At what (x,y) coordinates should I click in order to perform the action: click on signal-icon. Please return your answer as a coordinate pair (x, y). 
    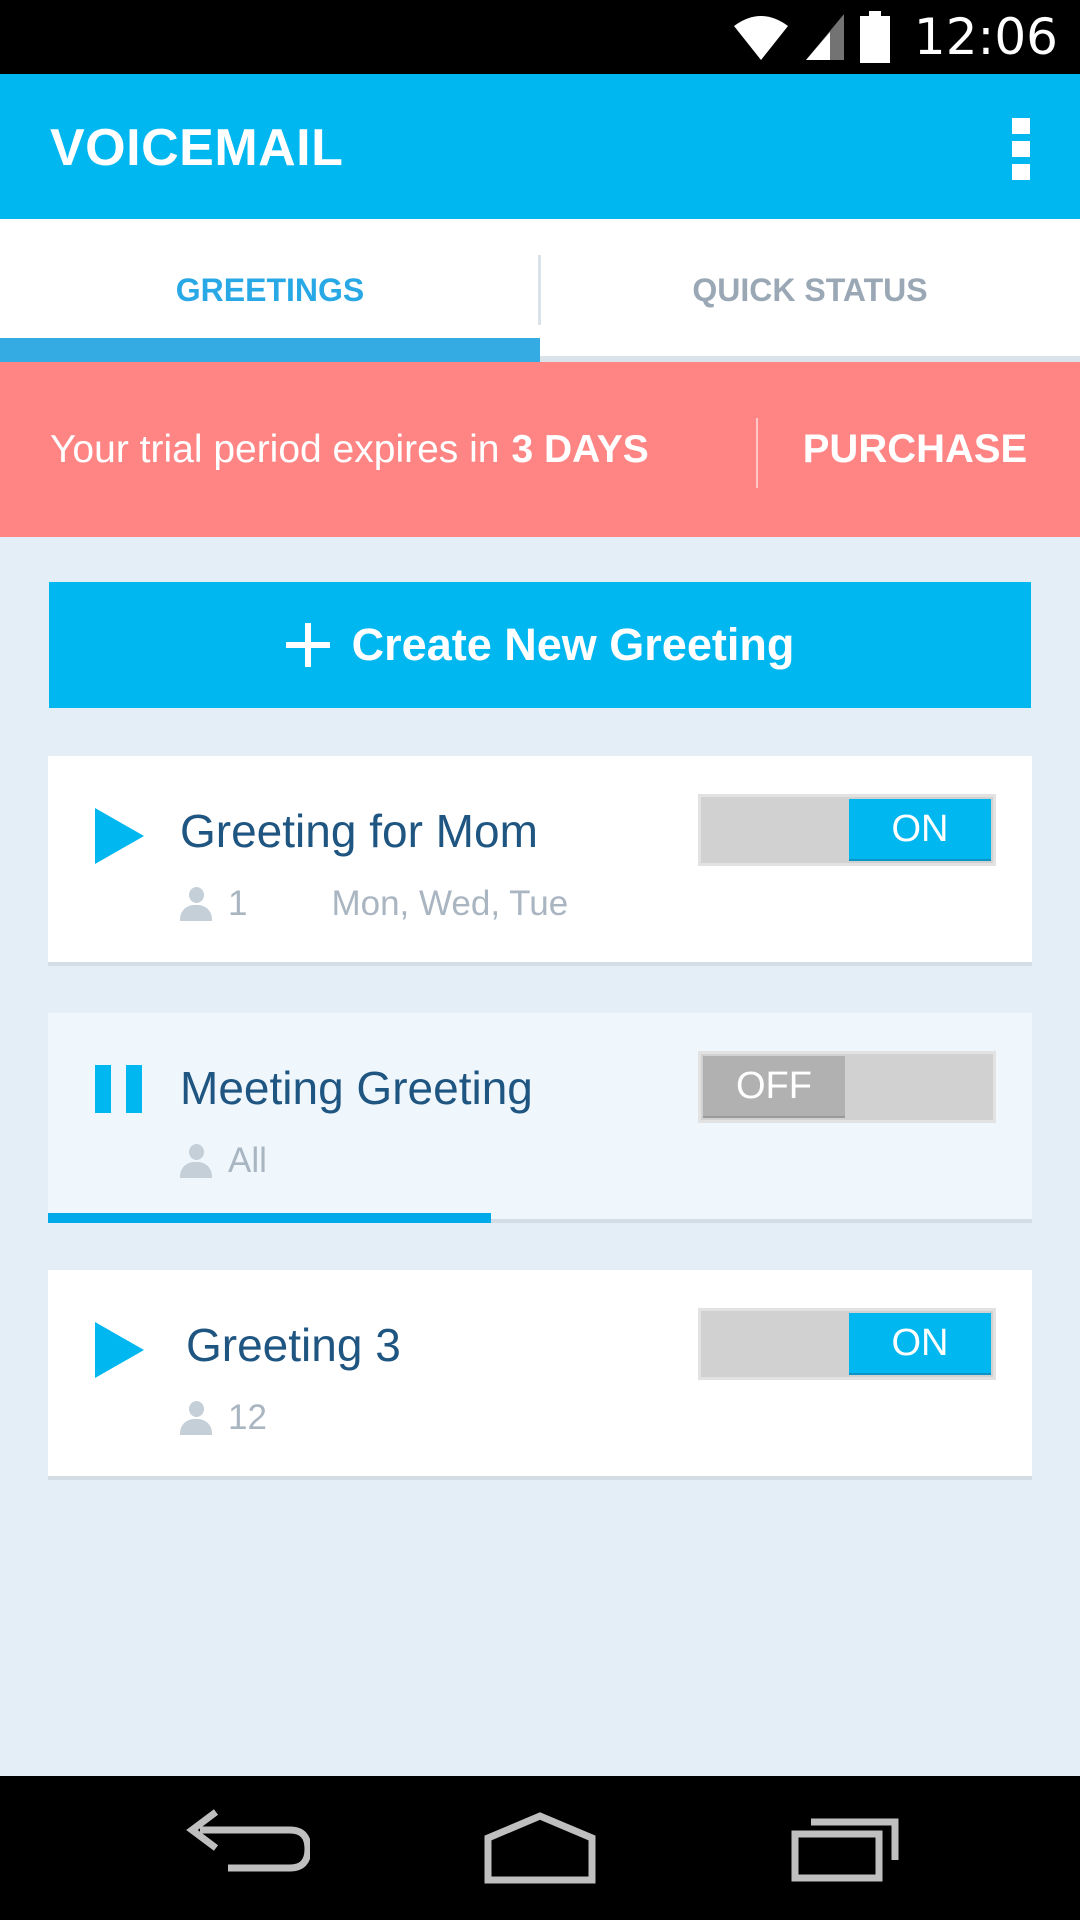
    Looking at the image, I should click on (824, 37).